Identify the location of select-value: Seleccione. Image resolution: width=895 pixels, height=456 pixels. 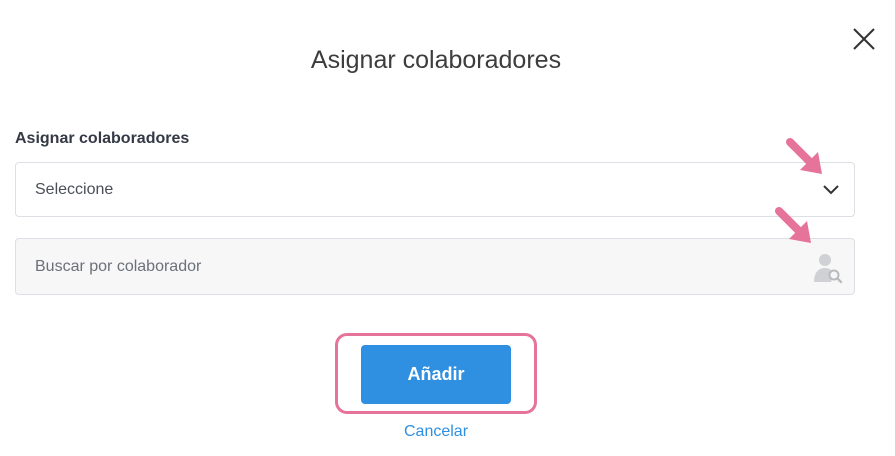
(74, 189).